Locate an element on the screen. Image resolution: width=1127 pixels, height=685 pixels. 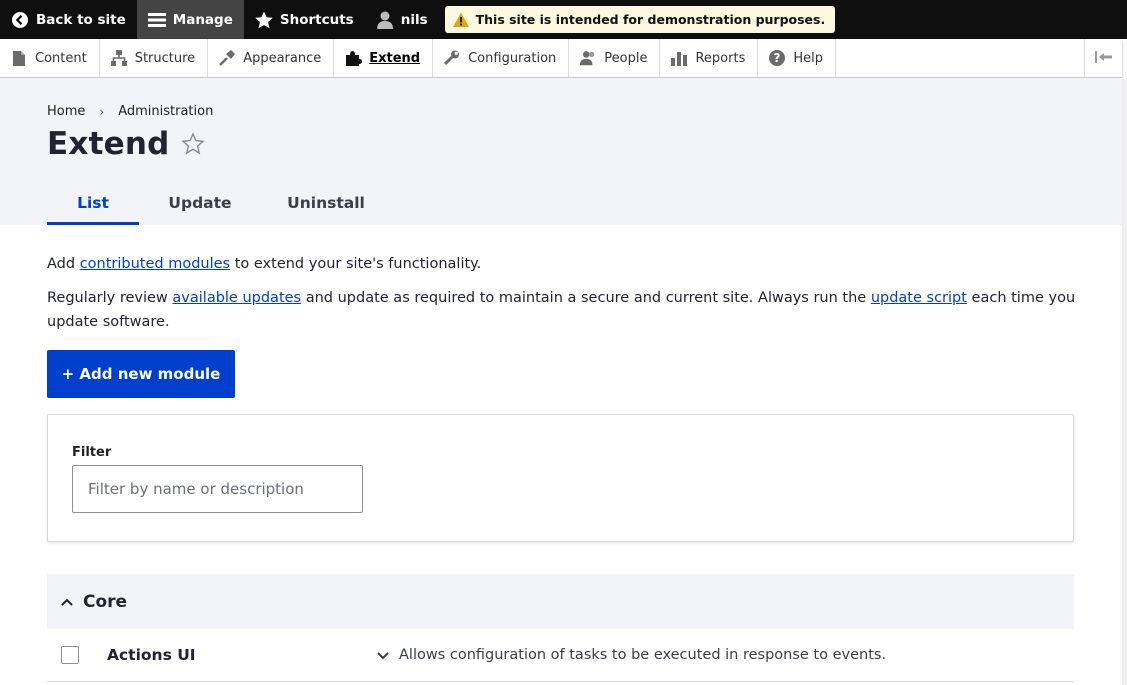
tray-item-label: Content is located at coordinates (61, 58).